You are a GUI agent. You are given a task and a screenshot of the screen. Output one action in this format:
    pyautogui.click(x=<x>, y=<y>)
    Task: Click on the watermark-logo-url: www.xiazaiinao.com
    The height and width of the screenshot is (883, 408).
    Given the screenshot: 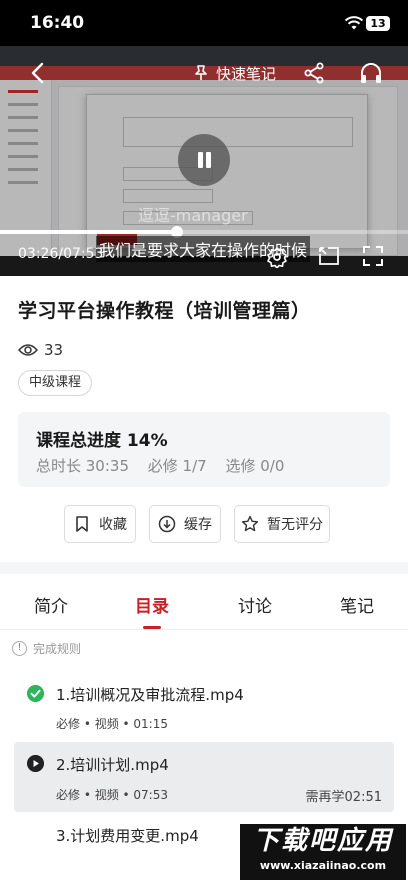 What is the action you would take?
    pyautogui.click(x=323, y=865)
    